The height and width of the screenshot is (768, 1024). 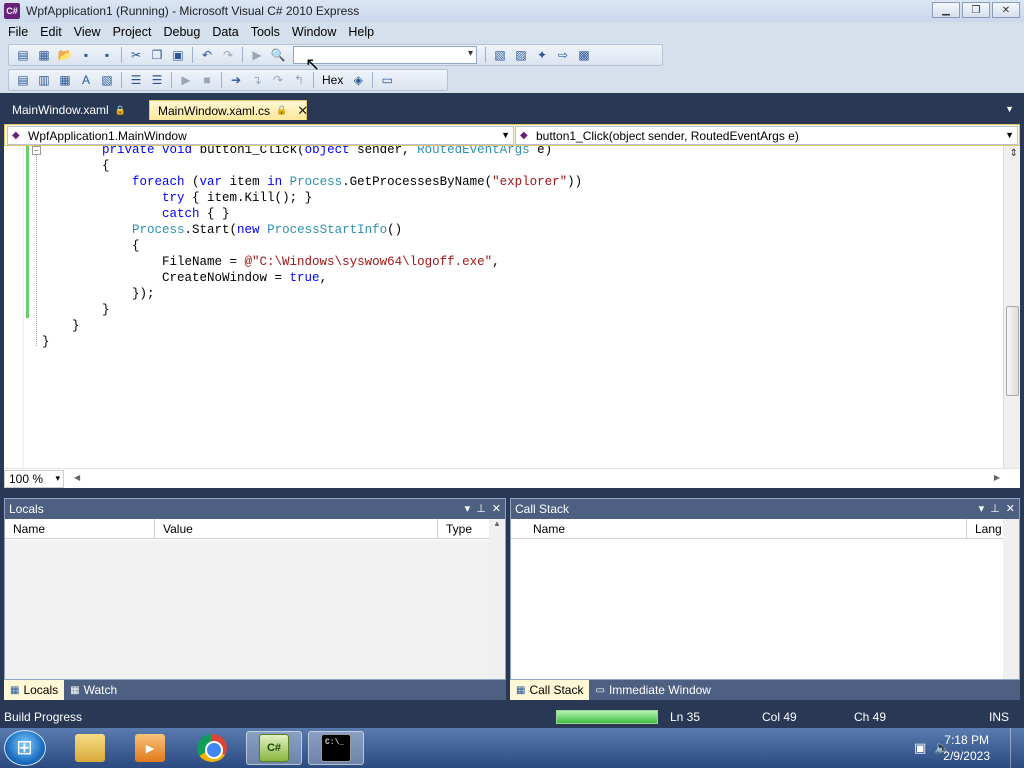 I want to click on outdent-icon: ☰, so click(x=157, y=80).